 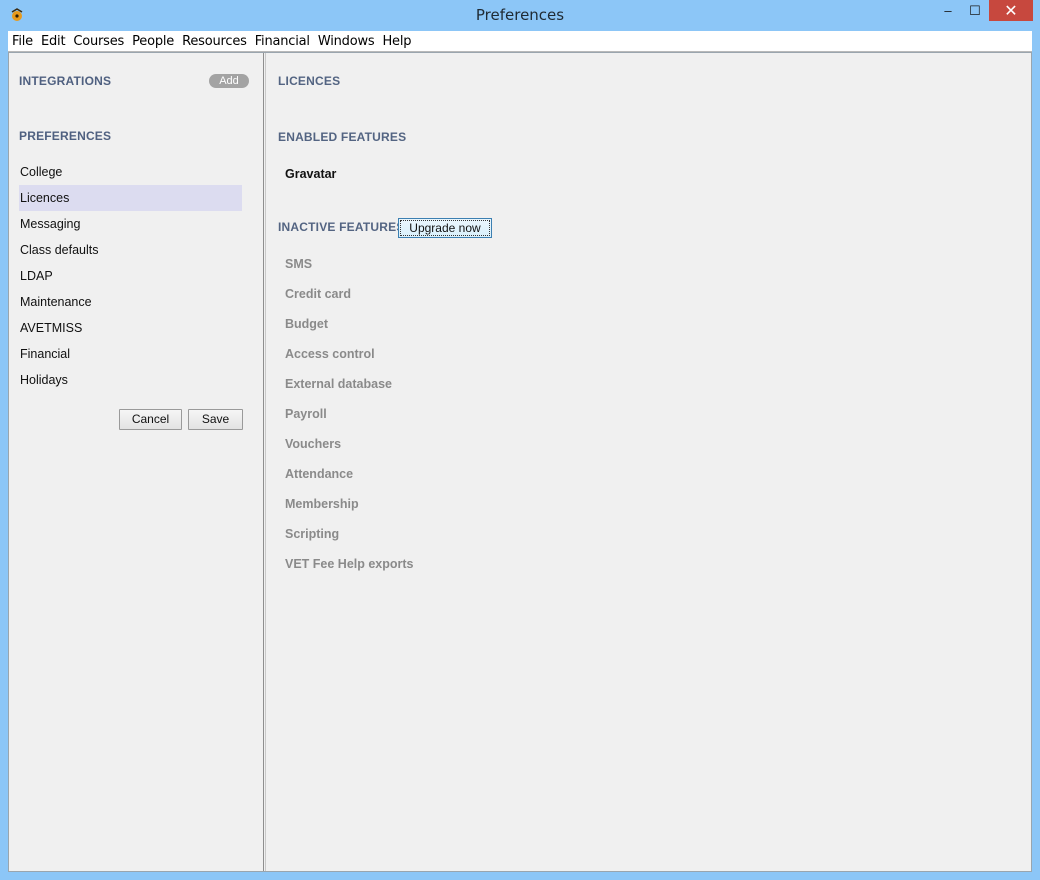 I want to click on feature-scripting: Scripting, so click(x=312, y=534).